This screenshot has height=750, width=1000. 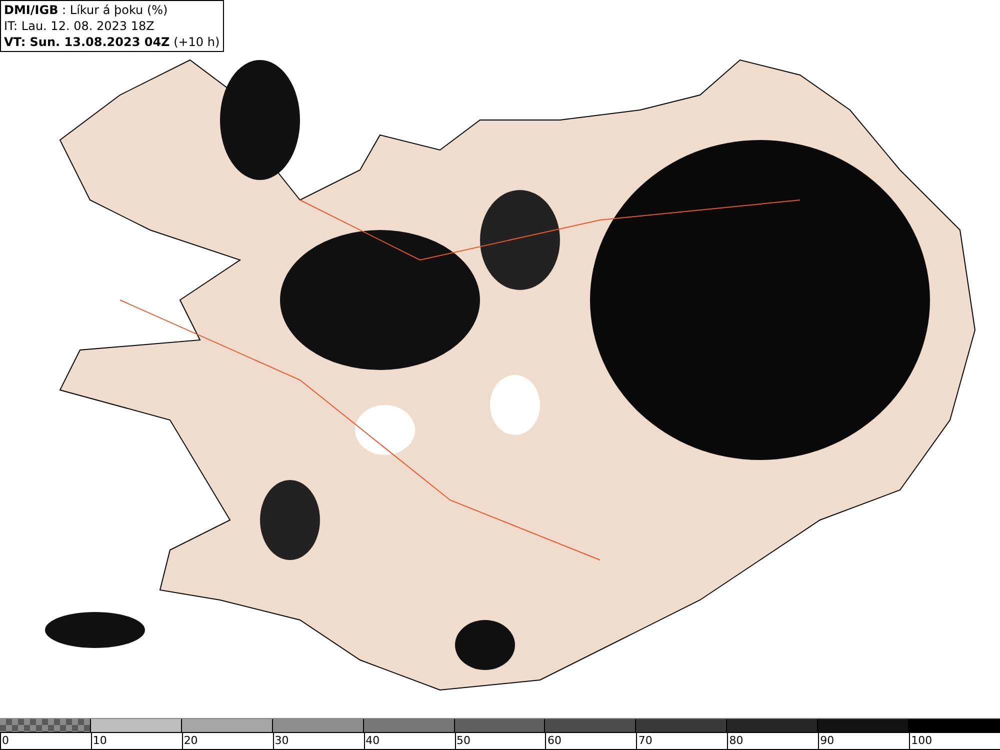 I want to click on legend-label: 70, so click(x=644, y=741).